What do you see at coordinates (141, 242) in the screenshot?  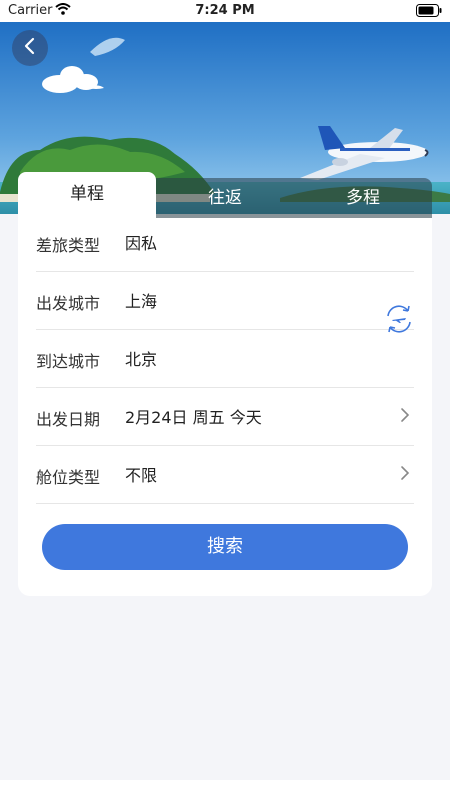 I see `travel-type-value: 因私` at bounding box center [141, 242].